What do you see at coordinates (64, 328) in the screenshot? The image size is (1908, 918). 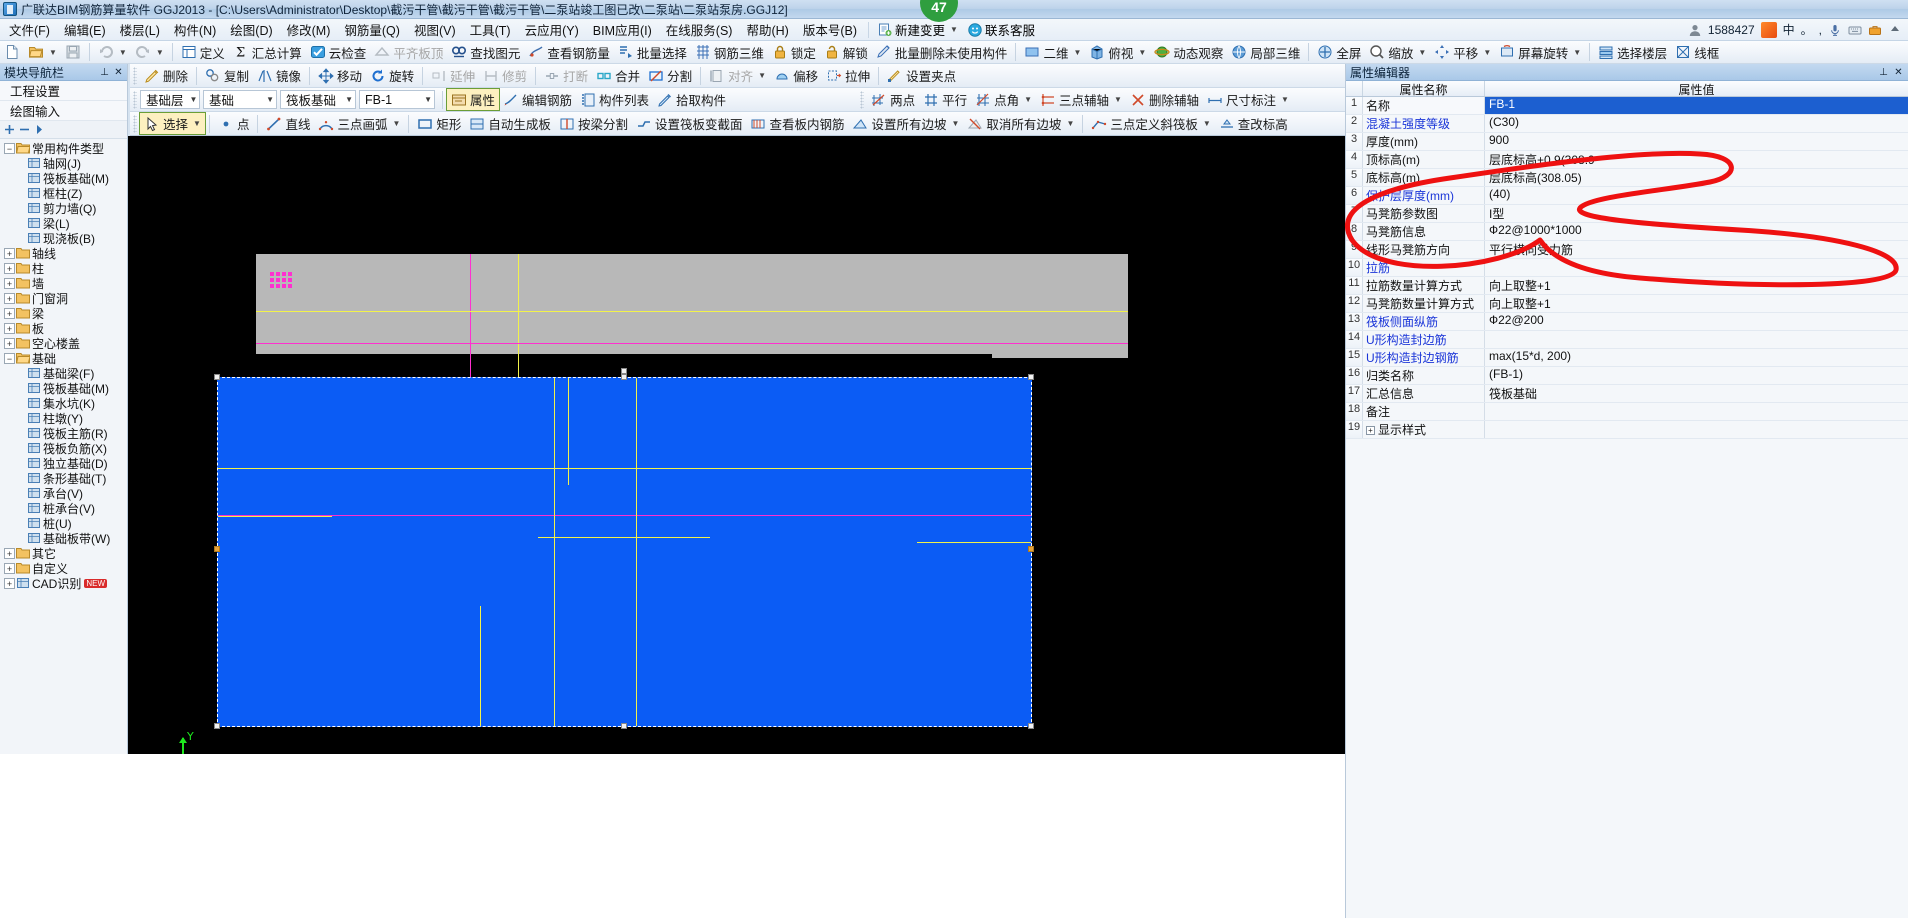 I see `tree-item-12: + 板` at bounding box center [64, 328].